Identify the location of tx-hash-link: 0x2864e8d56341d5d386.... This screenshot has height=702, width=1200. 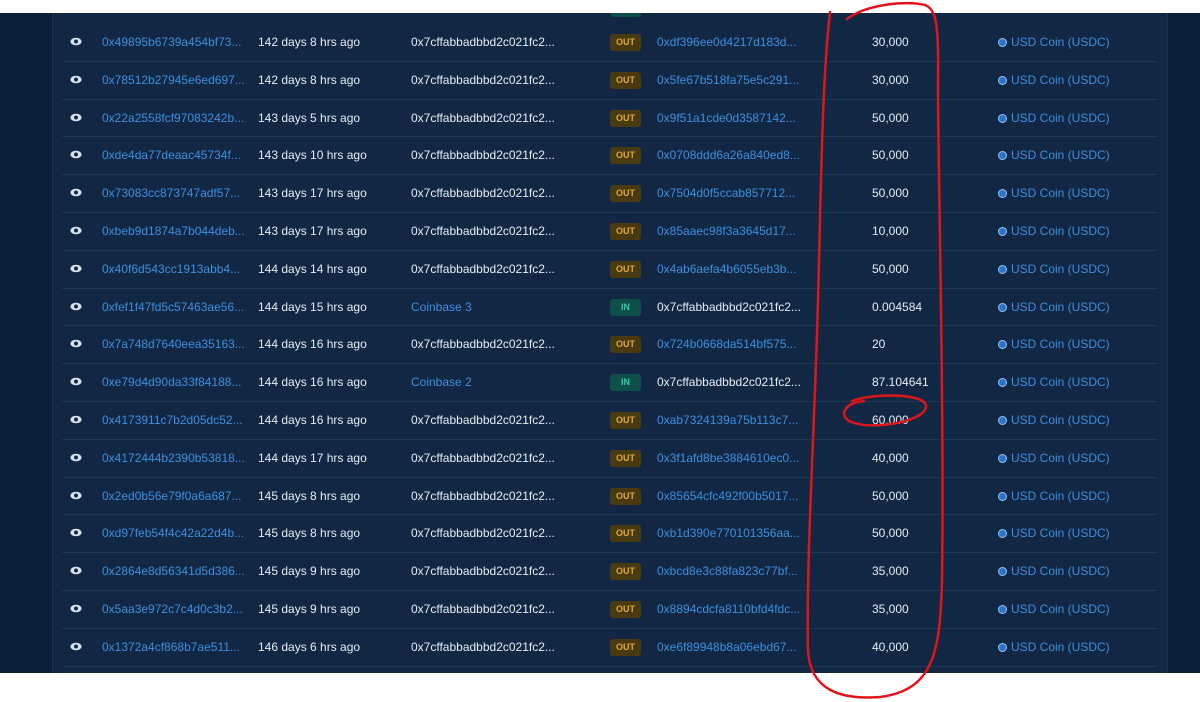
(173, 571).